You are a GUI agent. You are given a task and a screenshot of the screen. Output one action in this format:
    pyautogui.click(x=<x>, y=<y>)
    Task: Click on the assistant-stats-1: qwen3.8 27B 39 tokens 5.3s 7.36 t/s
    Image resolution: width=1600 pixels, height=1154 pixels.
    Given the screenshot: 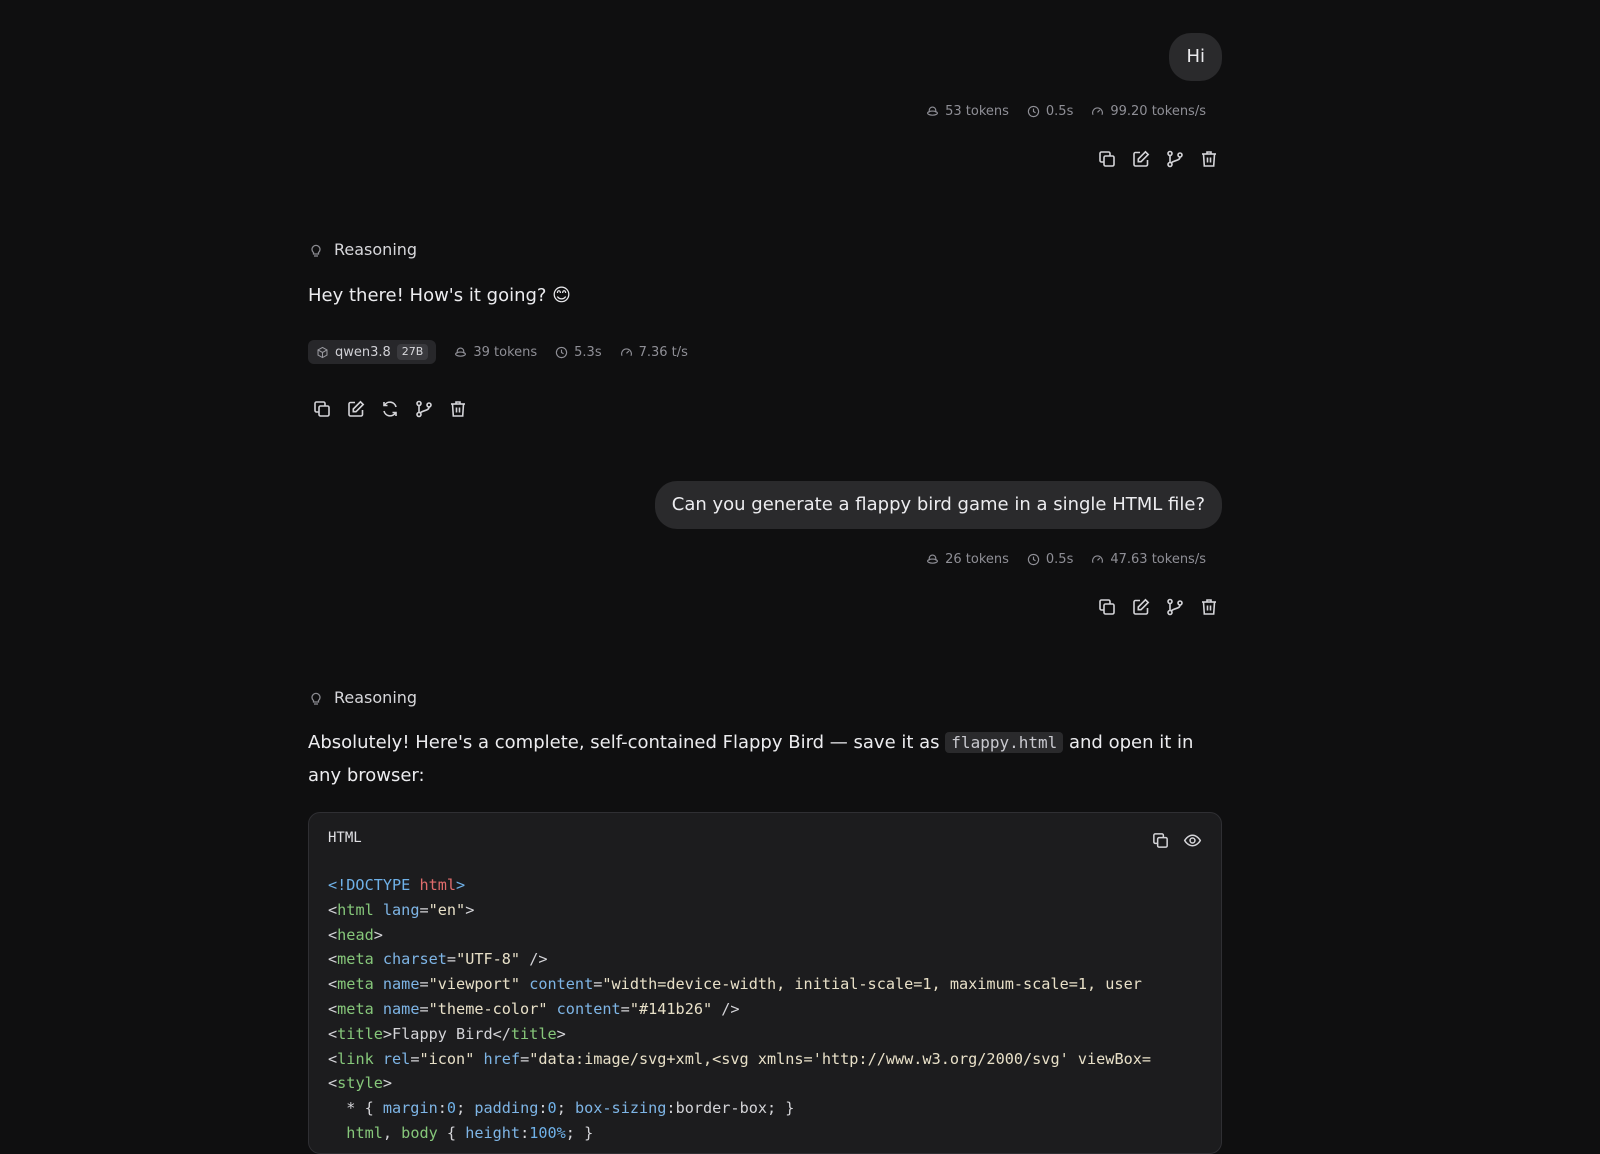 What is the action you would take?
    pyautogui.click(x=765, y=352)
    